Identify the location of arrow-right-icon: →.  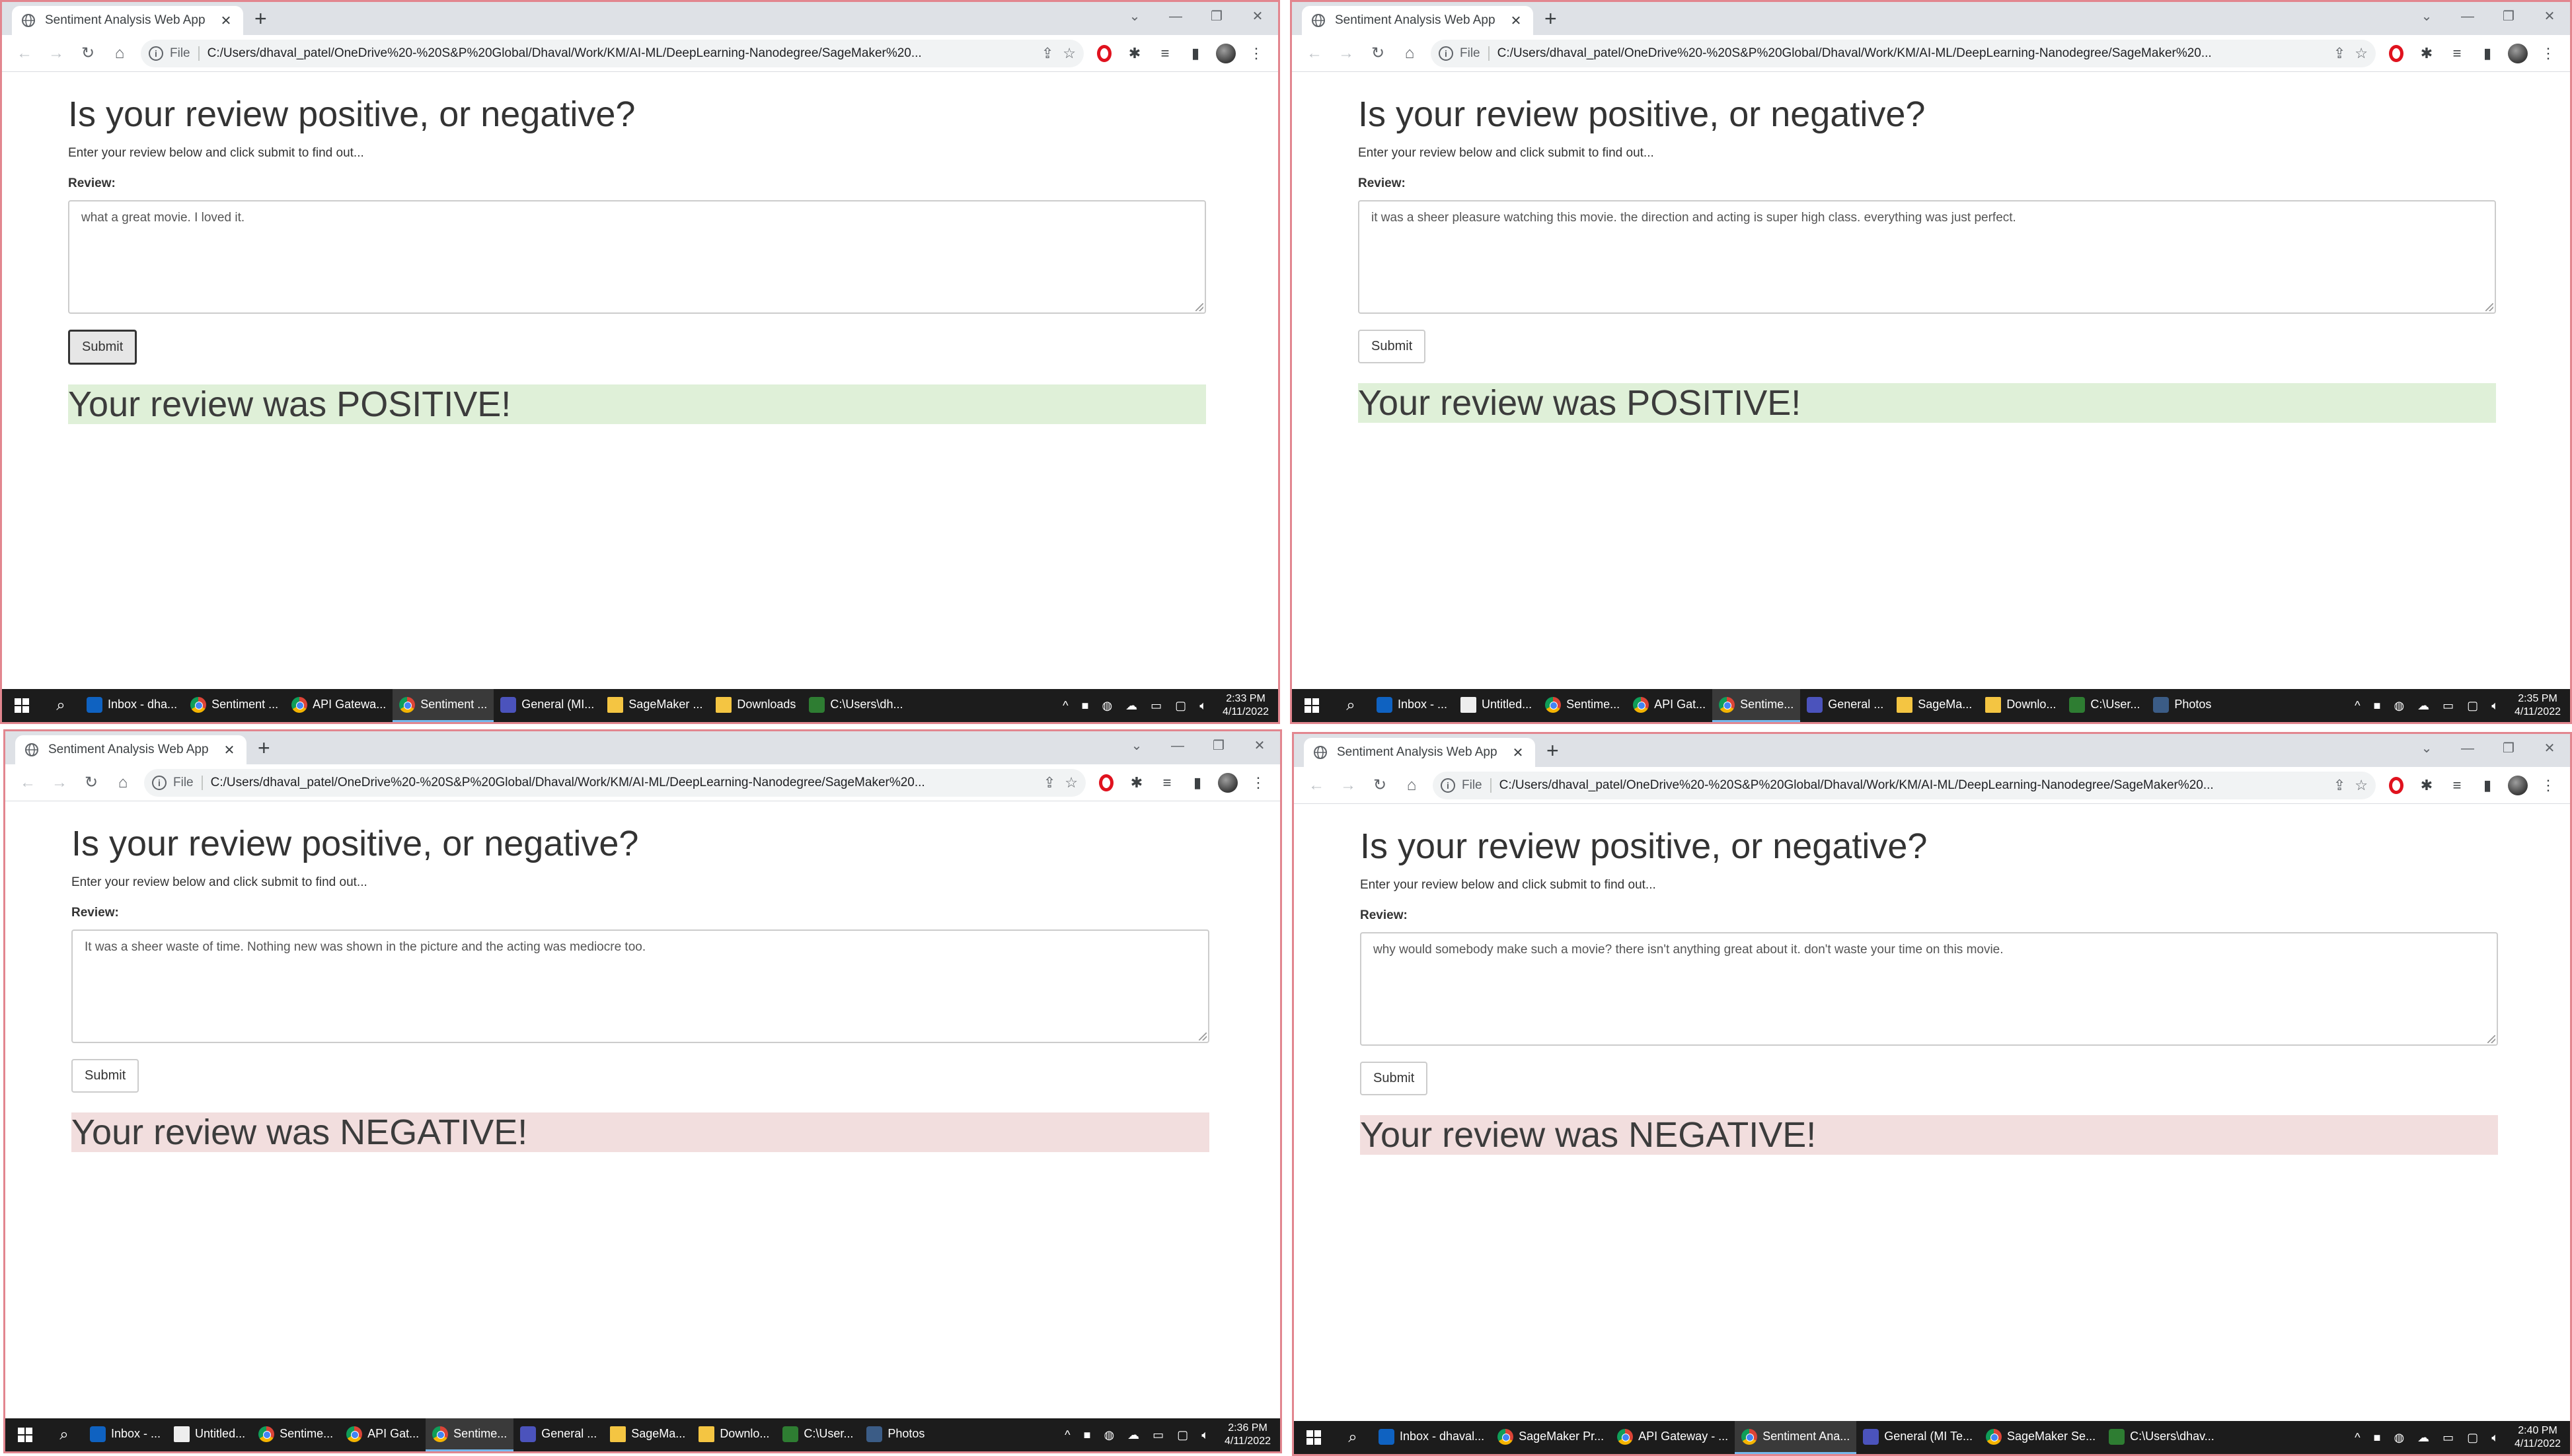
(59, 782).